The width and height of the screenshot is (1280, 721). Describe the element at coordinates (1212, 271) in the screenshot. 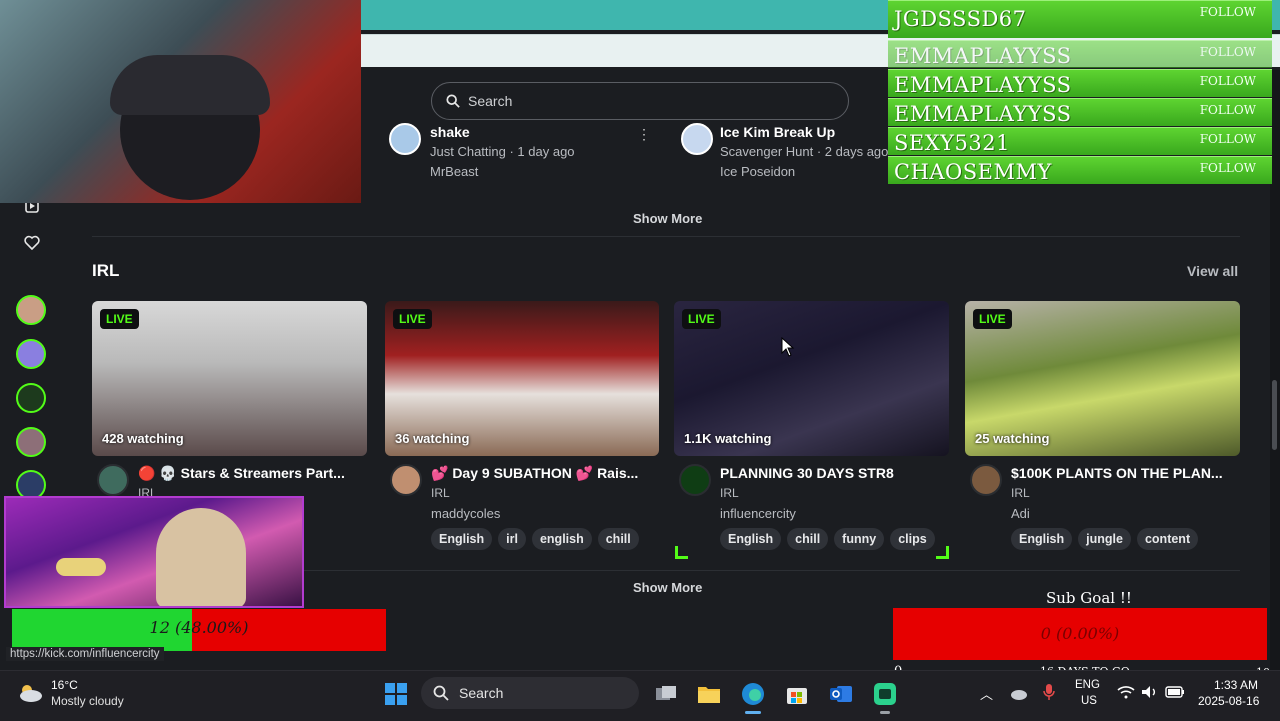

I see `view-all-link: View all` at that location.